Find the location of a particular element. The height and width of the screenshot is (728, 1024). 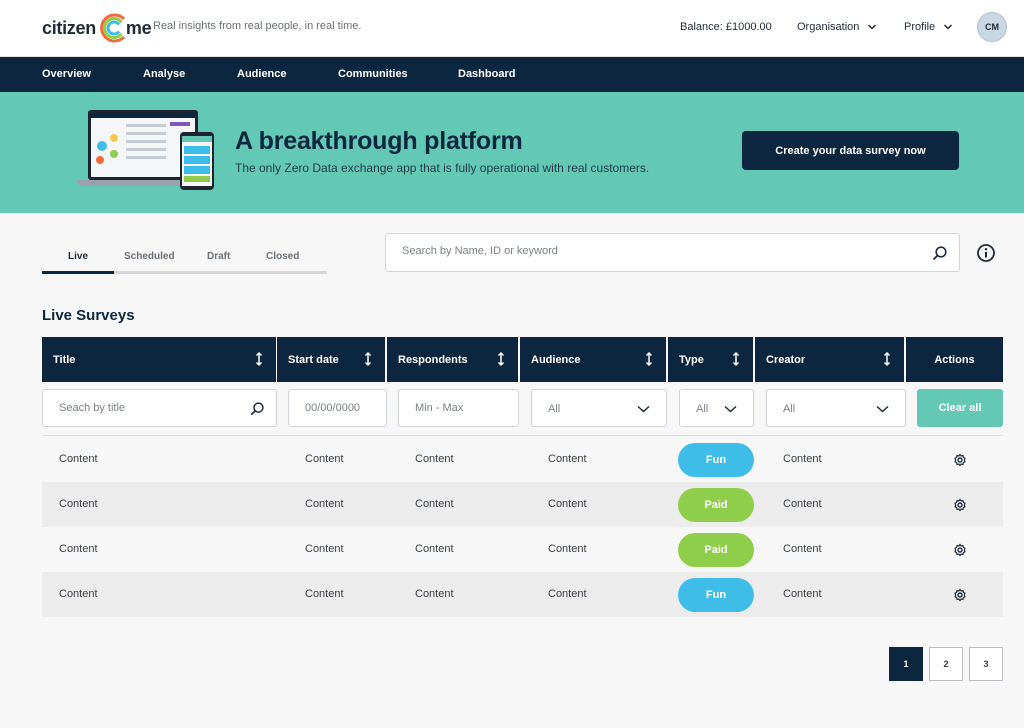

tab-live: Live is located at coordinates (78, 256).